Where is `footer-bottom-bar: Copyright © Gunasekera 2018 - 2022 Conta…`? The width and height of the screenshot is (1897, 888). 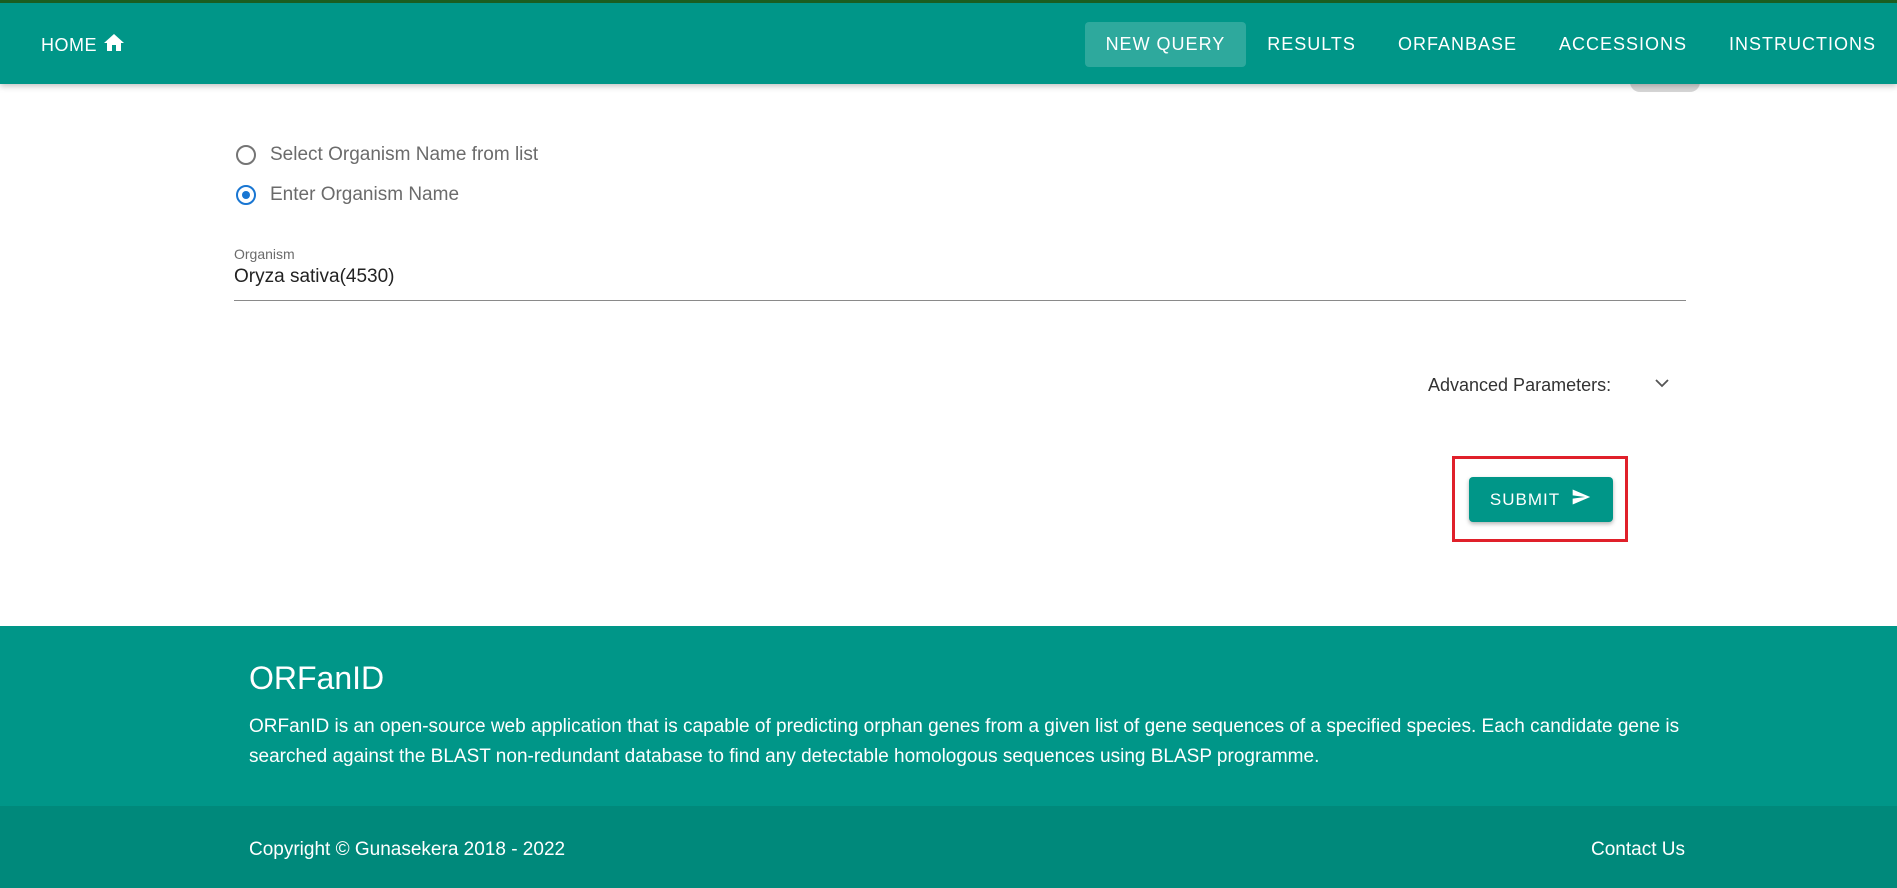 footer-bottom-bar: Copyright © Gunasekera 2018 - 2022 Conta… is located at coordinates (948, 847).